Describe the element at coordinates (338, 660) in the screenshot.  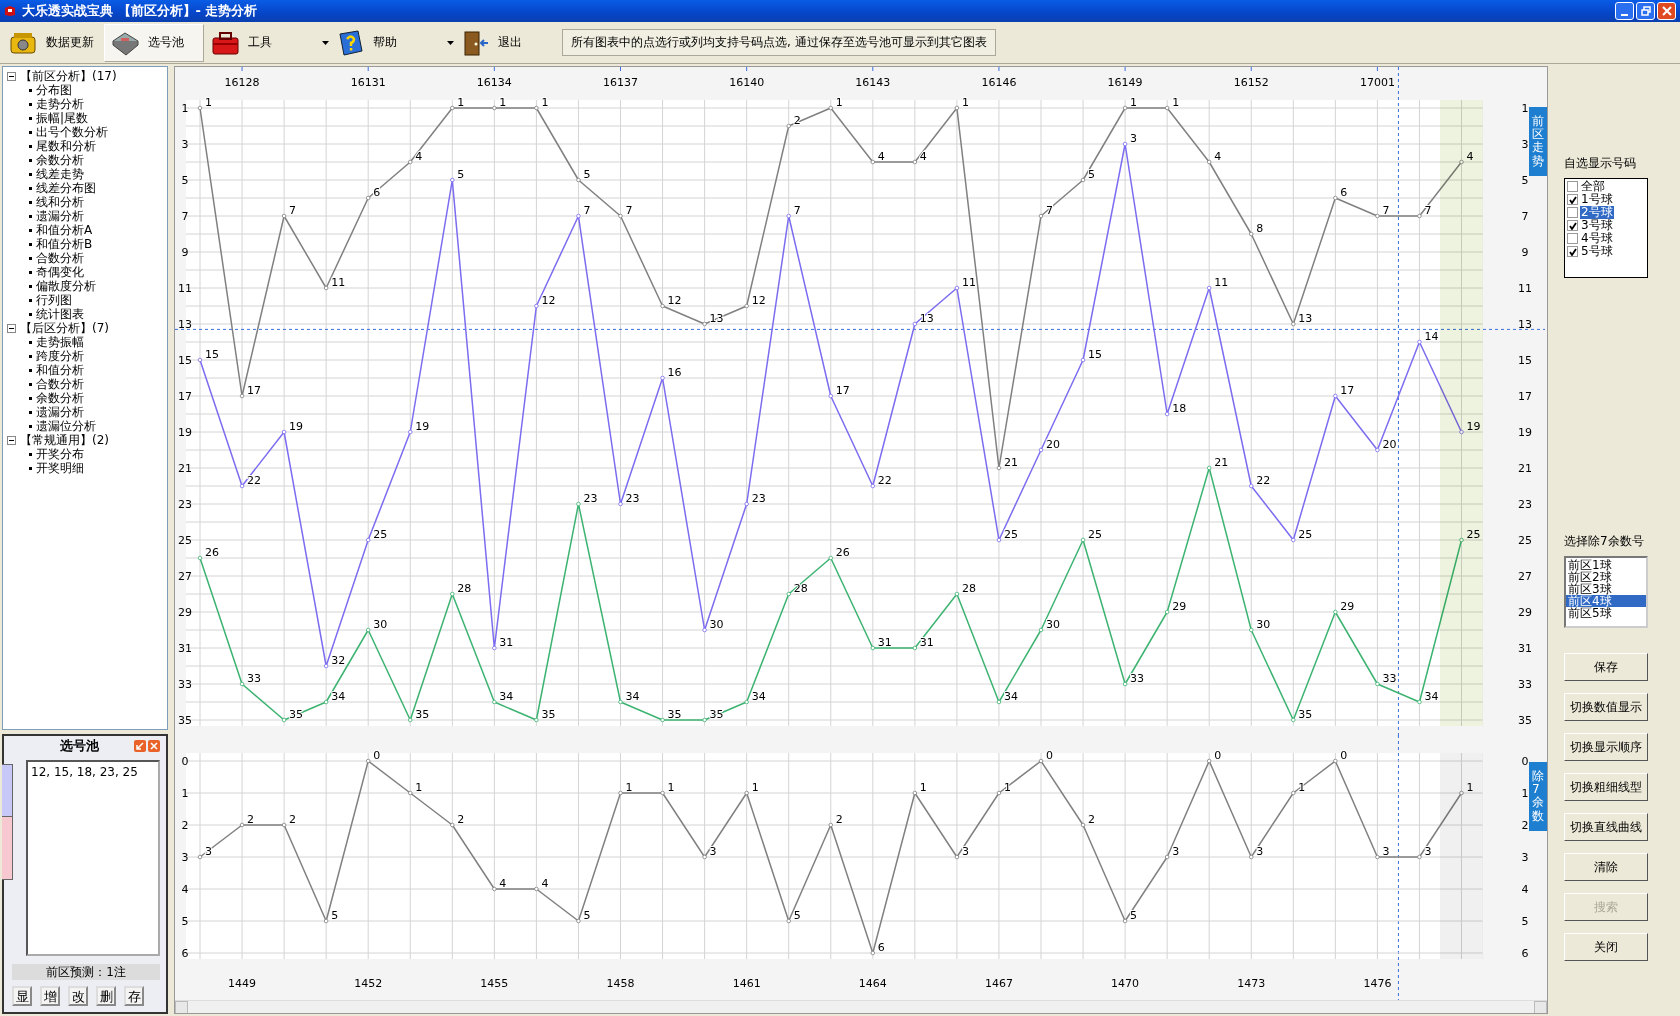
I see `data-label: 32` at that location.